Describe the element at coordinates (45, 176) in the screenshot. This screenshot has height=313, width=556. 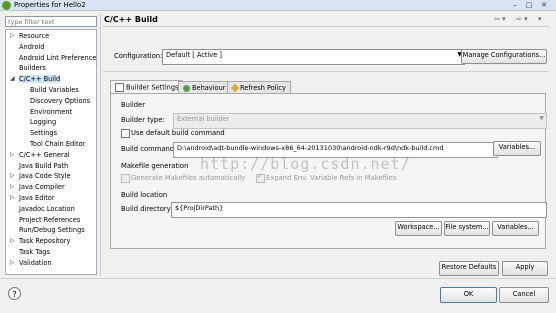
I see `tree-item: Java Code Style` at that location.